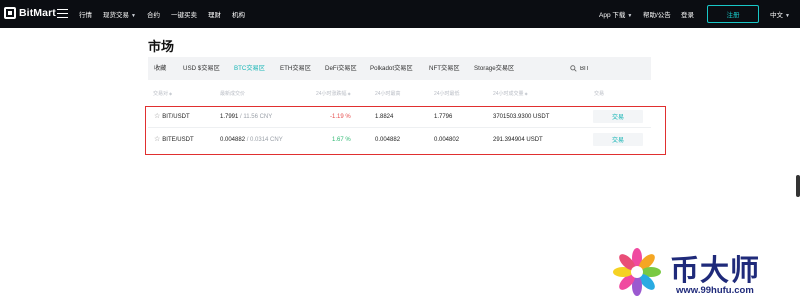 The width and height of the screenshot is (800, 299). What do you see at coordinates (798, 186) in the screenshot?
I see `scrollbar-thumb` at bounding box center [798, 186].